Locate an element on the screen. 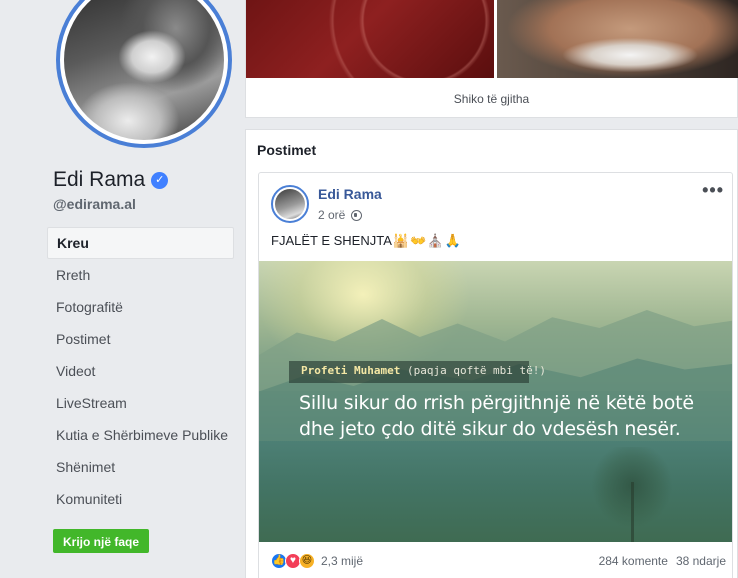  post-text: FJALËT E SHENJTA🕌👐⛪🙏 is located at coordinates (366, 241).